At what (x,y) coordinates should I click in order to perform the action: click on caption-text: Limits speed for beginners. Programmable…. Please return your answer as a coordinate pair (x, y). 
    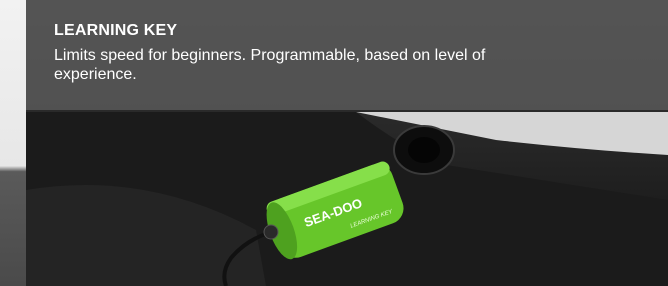
    Looking at the image, I should click on (270, 65).